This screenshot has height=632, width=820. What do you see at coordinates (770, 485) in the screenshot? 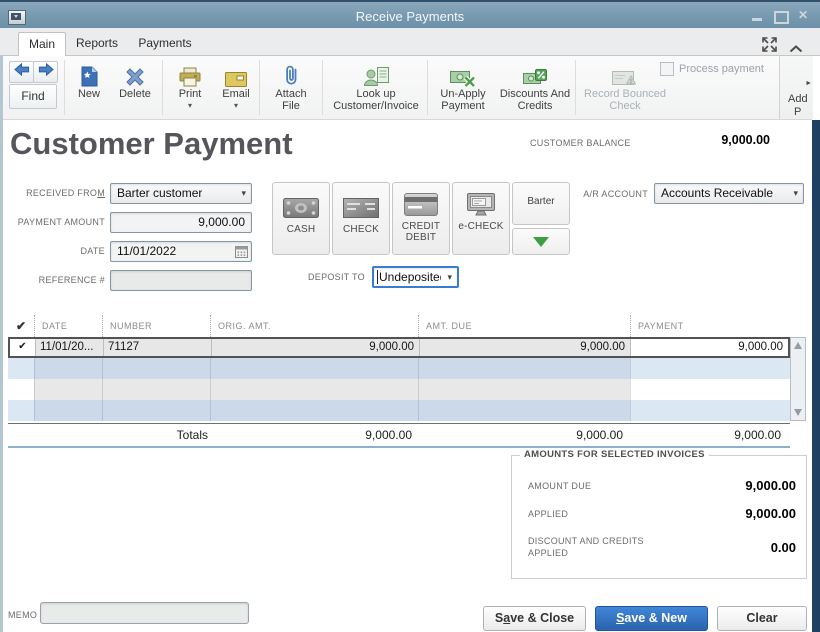
I see `amount-due-value: 9,000.00` at bounding box center [770, 485].